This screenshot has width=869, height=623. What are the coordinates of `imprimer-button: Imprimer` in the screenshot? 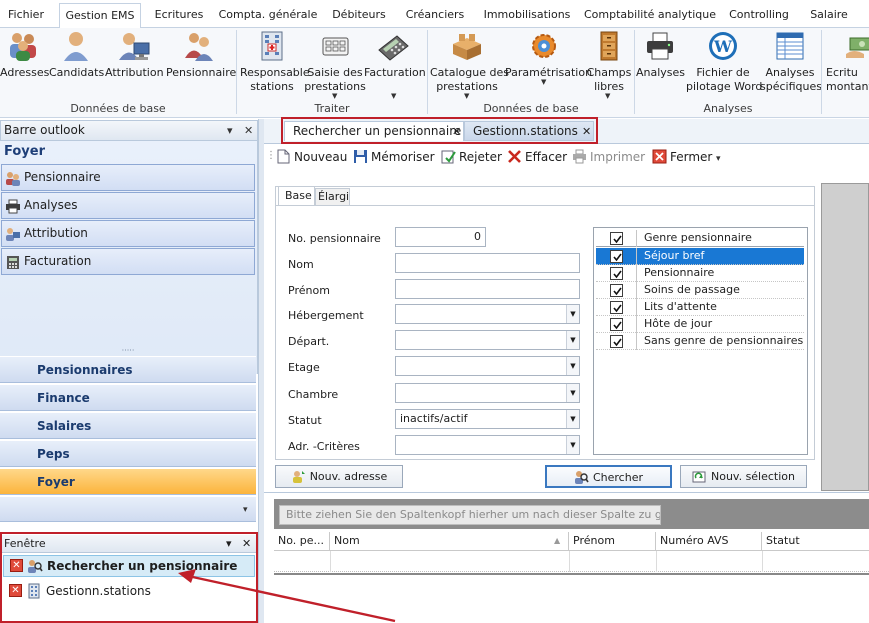 It's located at (608, 157).